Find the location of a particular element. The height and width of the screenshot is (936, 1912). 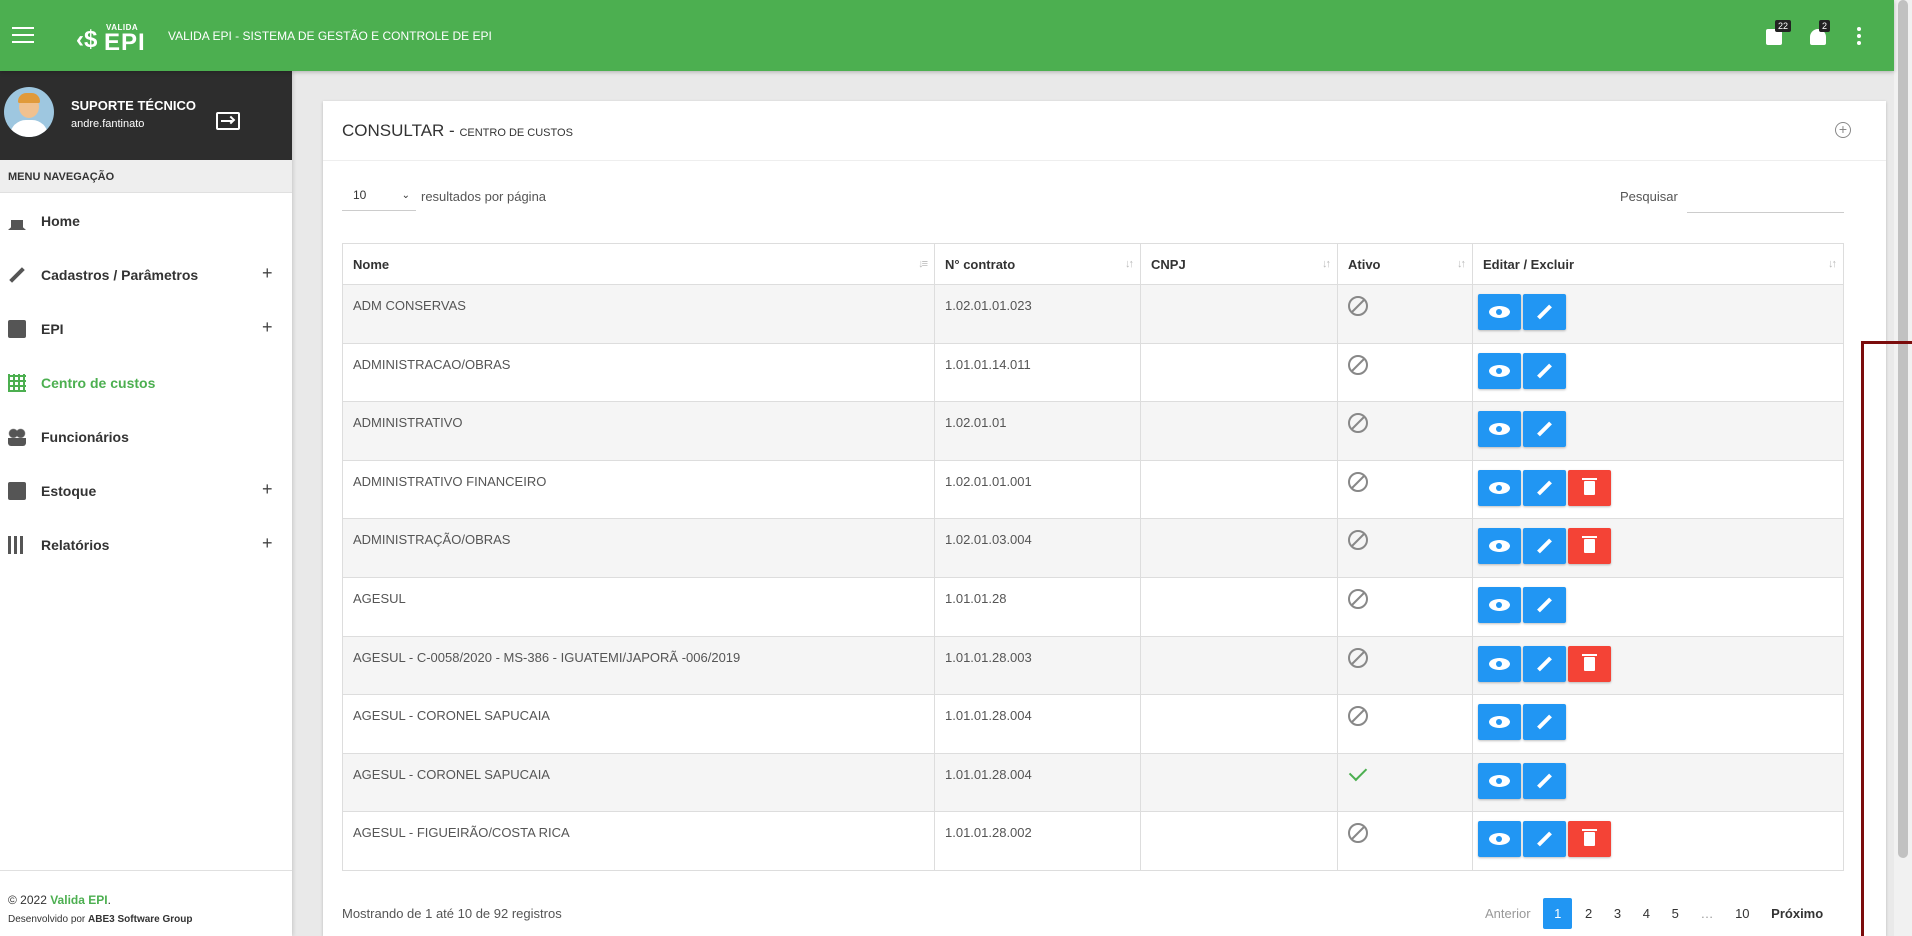

page-scrollbar is located at coordinates (1903, 468).